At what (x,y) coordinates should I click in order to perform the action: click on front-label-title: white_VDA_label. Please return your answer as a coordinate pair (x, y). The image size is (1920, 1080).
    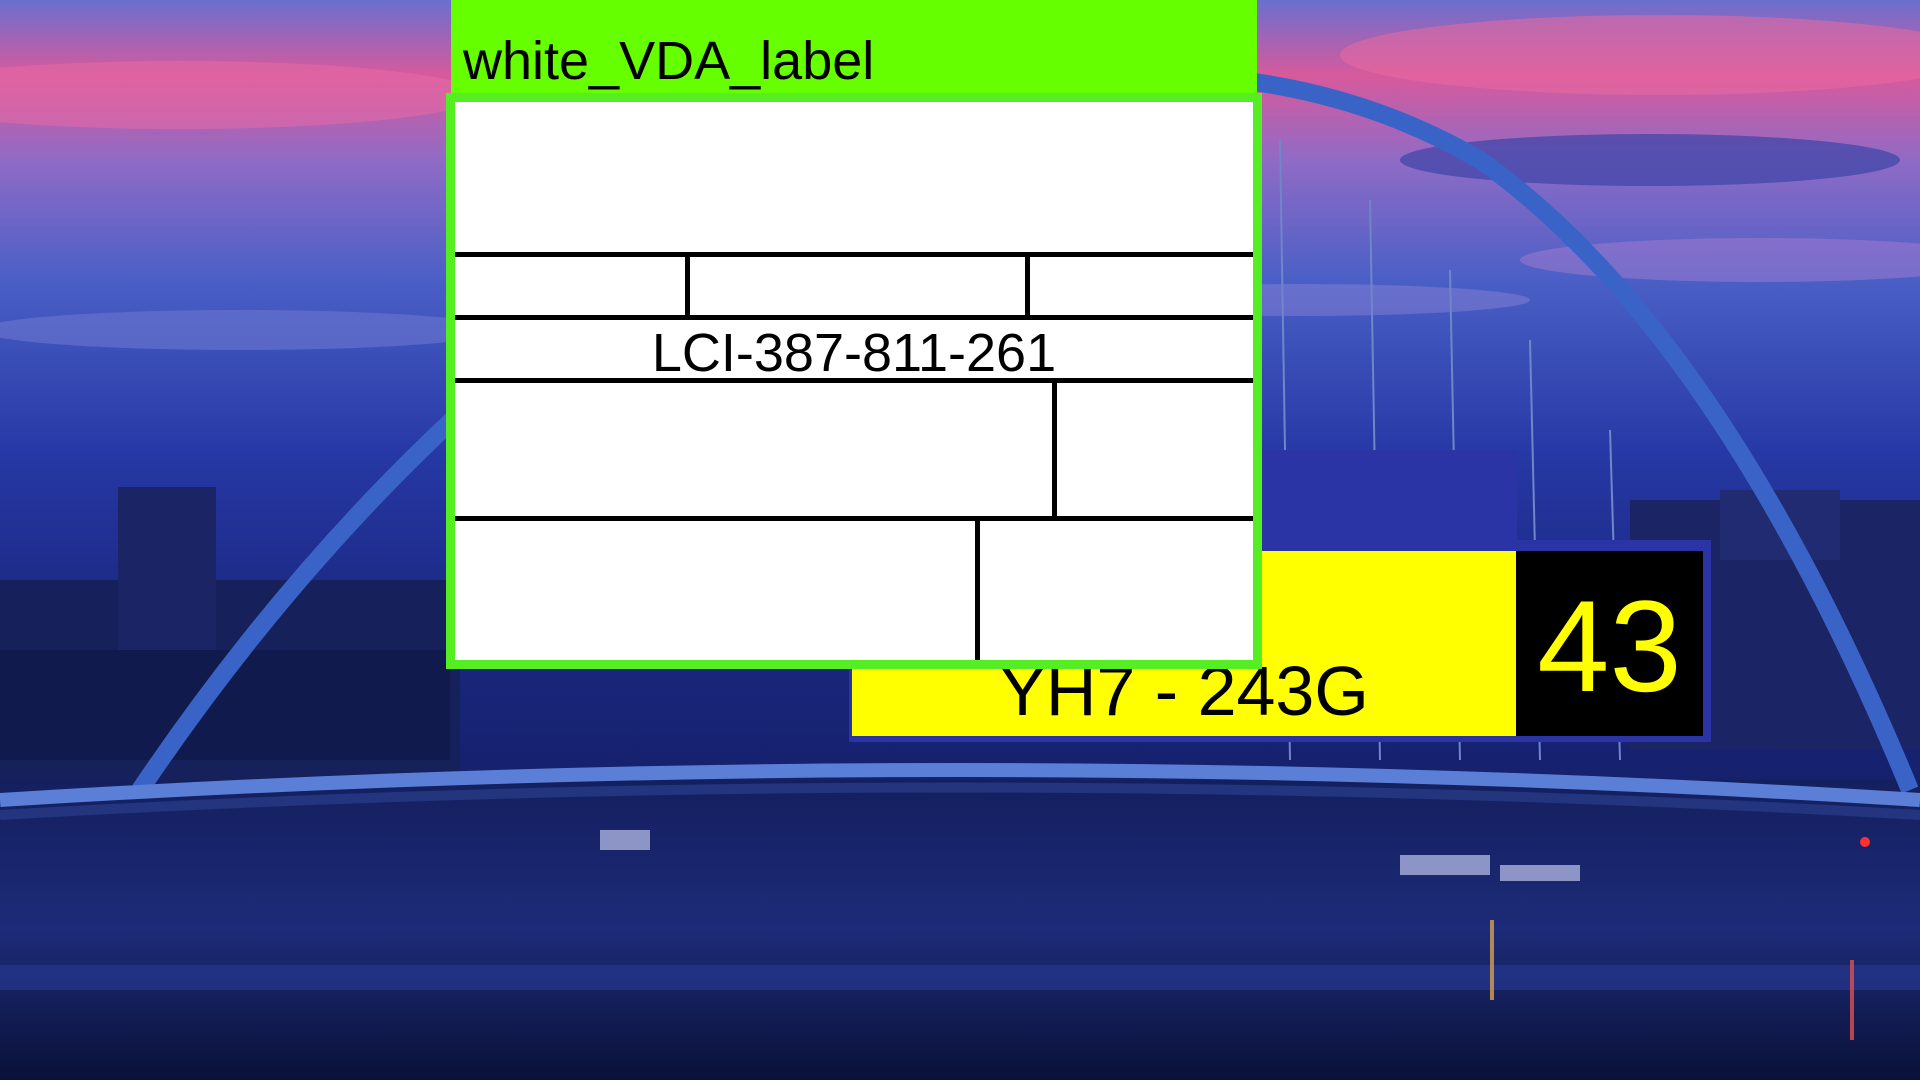
    Looking at the image, I should click on (669, 61).